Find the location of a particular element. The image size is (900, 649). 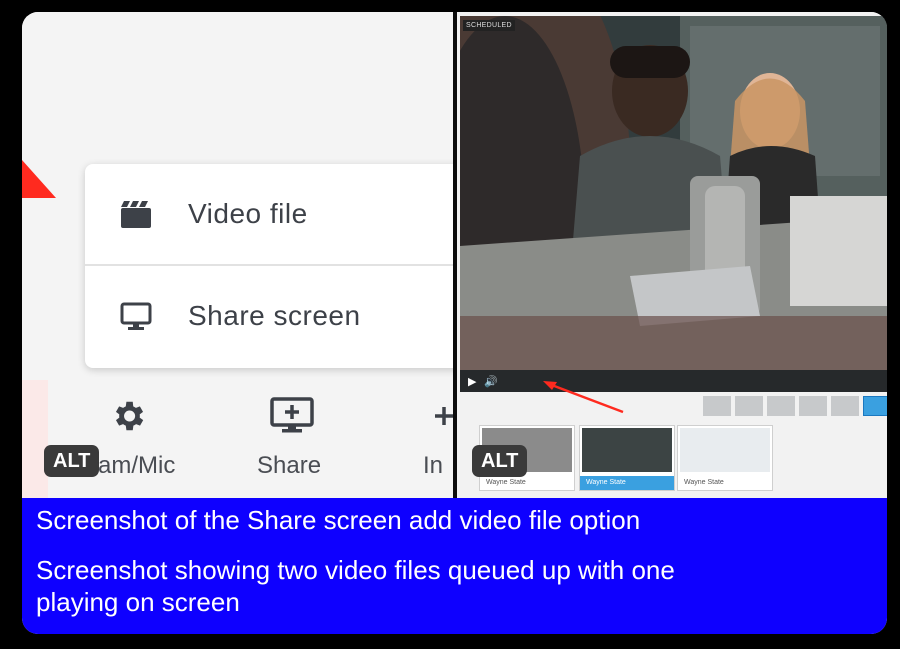

red-arrow-annotation is located at coordinates (583, 397).